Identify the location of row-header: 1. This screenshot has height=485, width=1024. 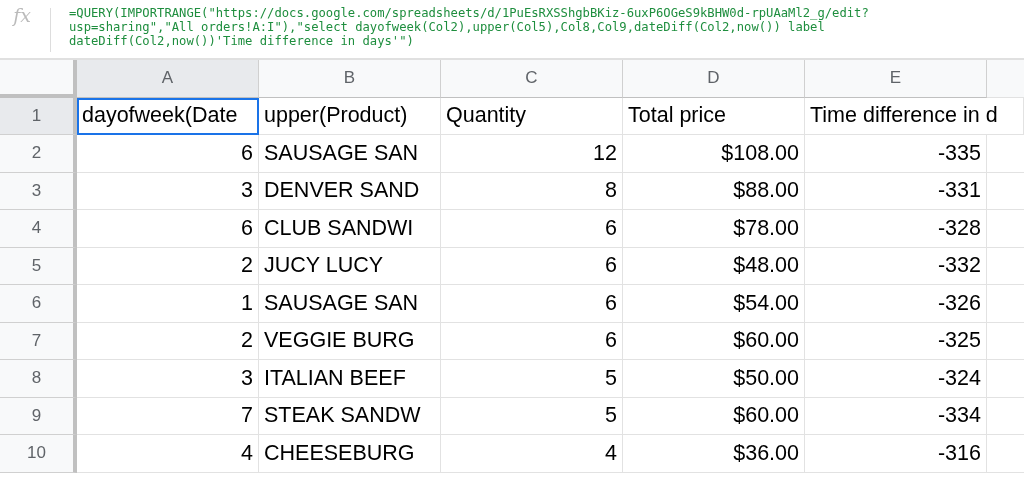
(38, 116).